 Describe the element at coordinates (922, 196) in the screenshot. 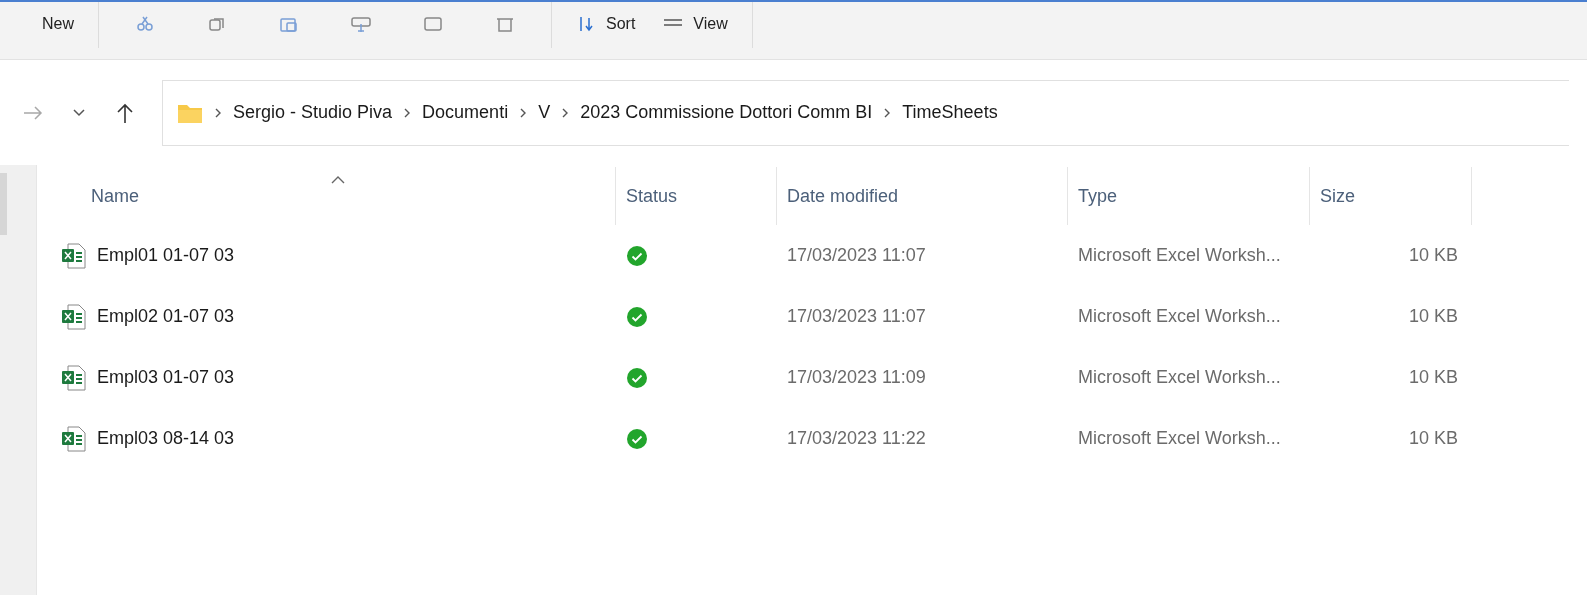

I see `column-header: Date modified` at that location.